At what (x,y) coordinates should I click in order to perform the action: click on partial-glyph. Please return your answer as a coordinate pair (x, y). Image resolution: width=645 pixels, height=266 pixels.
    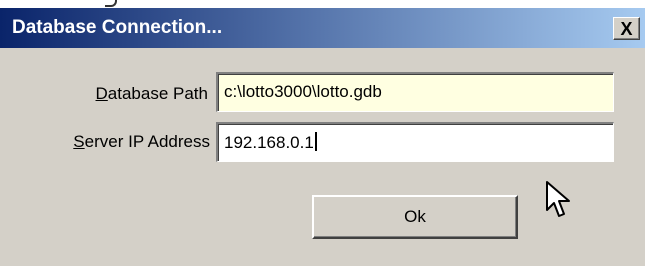
    Looking at the image, I should click on (111, 3).